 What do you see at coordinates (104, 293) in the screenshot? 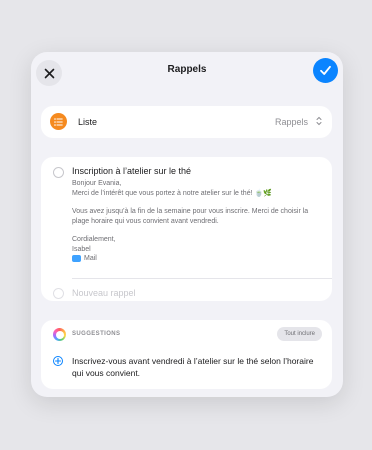
I see `new-reminder-field: Nouveau rappel` at bounding box center [104, 293].